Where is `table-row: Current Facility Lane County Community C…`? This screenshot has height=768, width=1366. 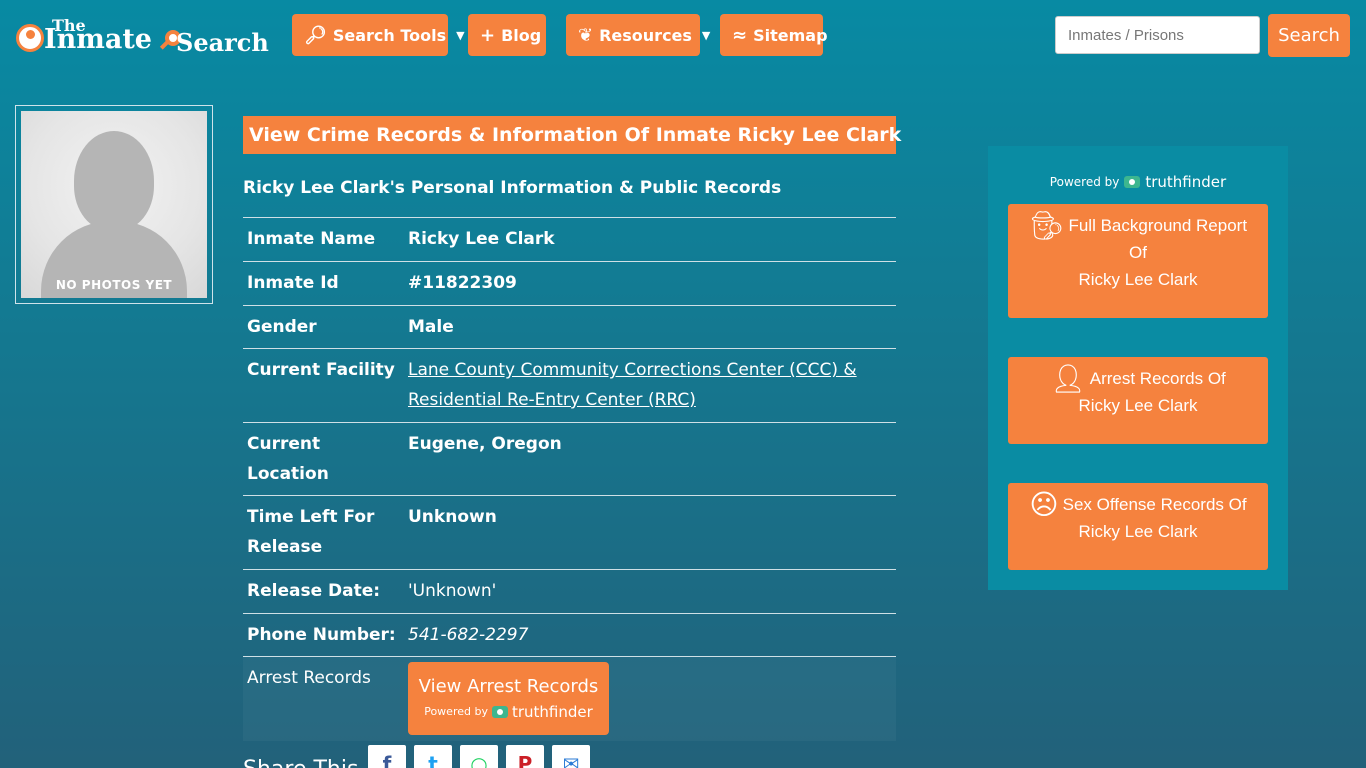
table-row: Current Facility Lane County Community C… is located at coordinates (569, 385).